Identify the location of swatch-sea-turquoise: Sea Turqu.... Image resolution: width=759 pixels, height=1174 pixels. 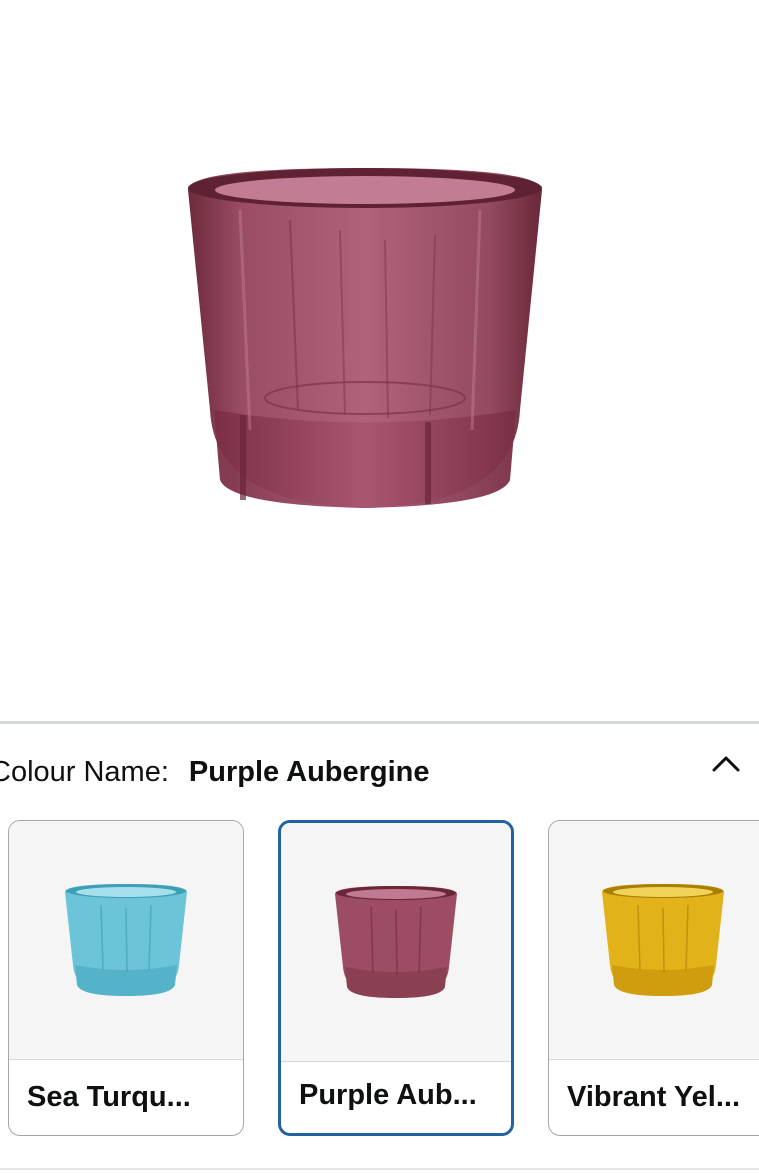
(126, 978).